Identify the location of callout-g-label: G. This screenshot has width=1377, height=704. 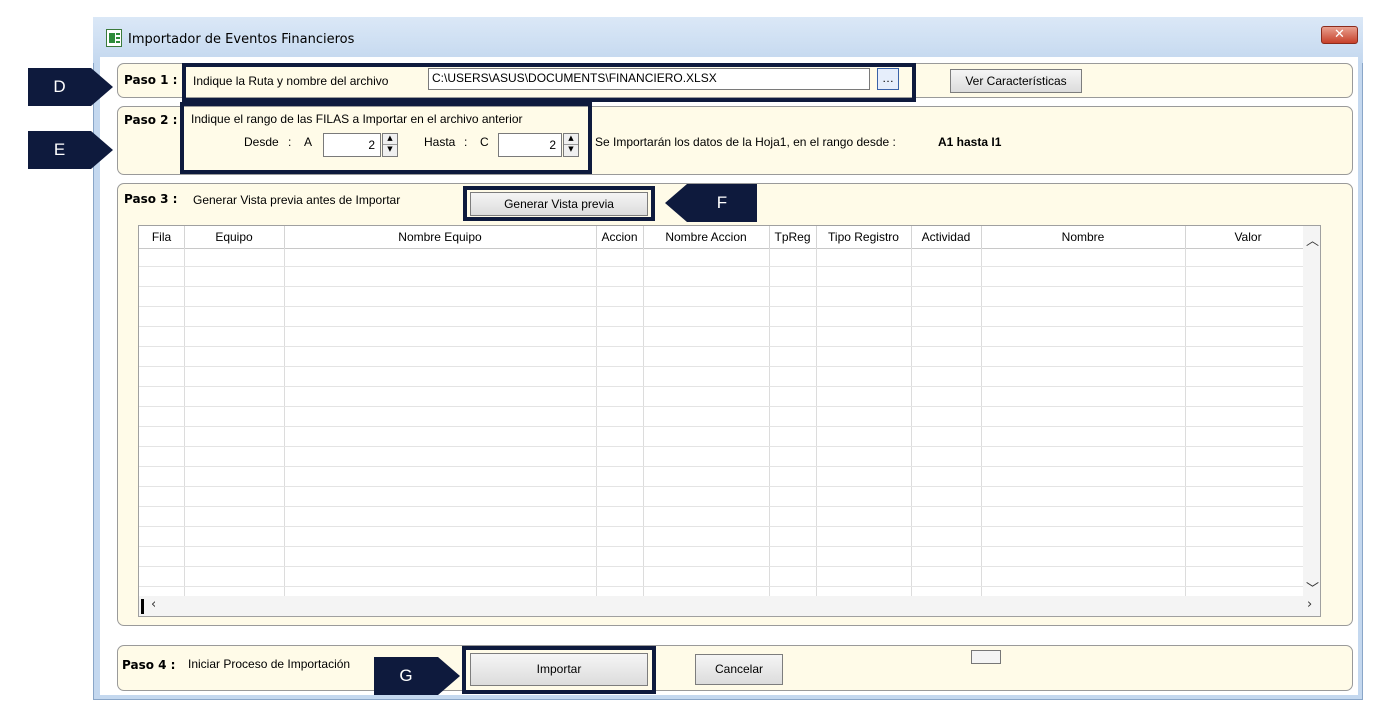
(406, 676).